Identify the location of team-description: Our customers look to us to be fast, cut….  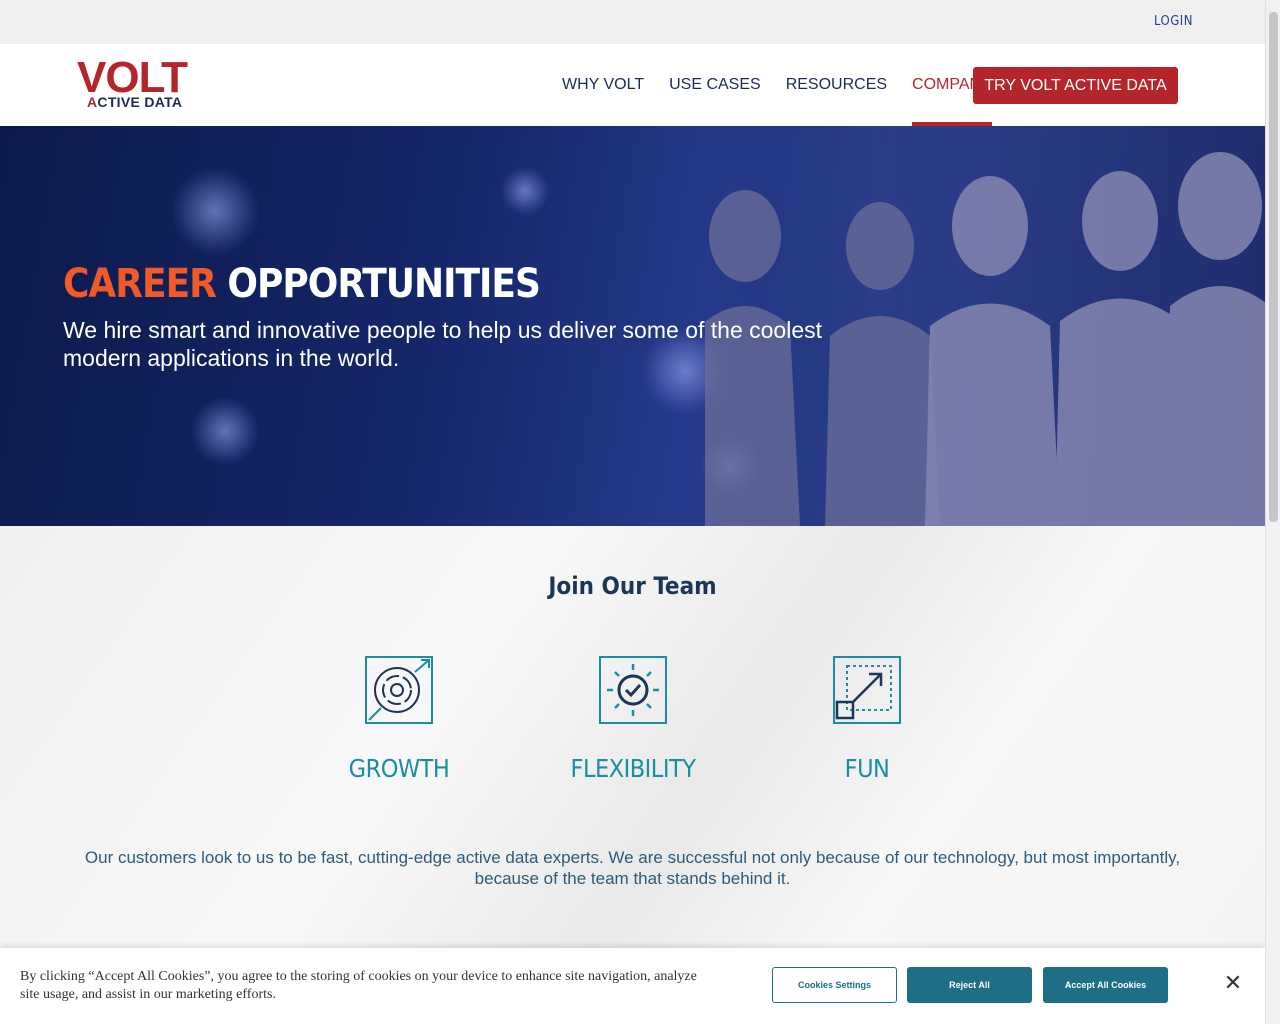
(632, 868).